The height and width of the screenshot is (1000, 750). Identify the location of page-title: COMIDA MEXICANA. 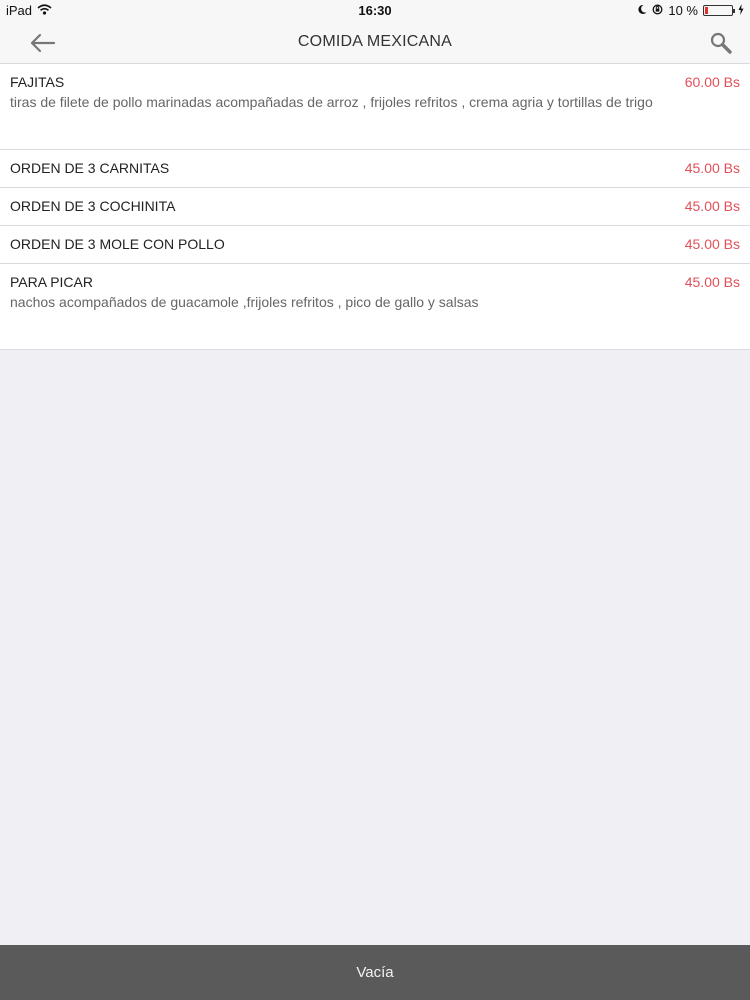
(375, 41).